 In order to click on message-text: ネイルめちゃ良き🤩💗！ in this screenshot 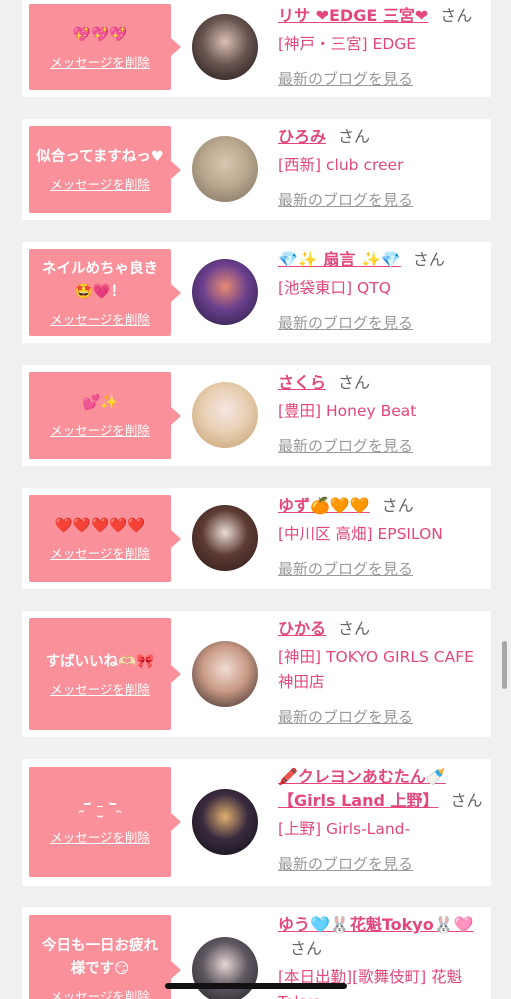, I will do `click(100, 280)`.